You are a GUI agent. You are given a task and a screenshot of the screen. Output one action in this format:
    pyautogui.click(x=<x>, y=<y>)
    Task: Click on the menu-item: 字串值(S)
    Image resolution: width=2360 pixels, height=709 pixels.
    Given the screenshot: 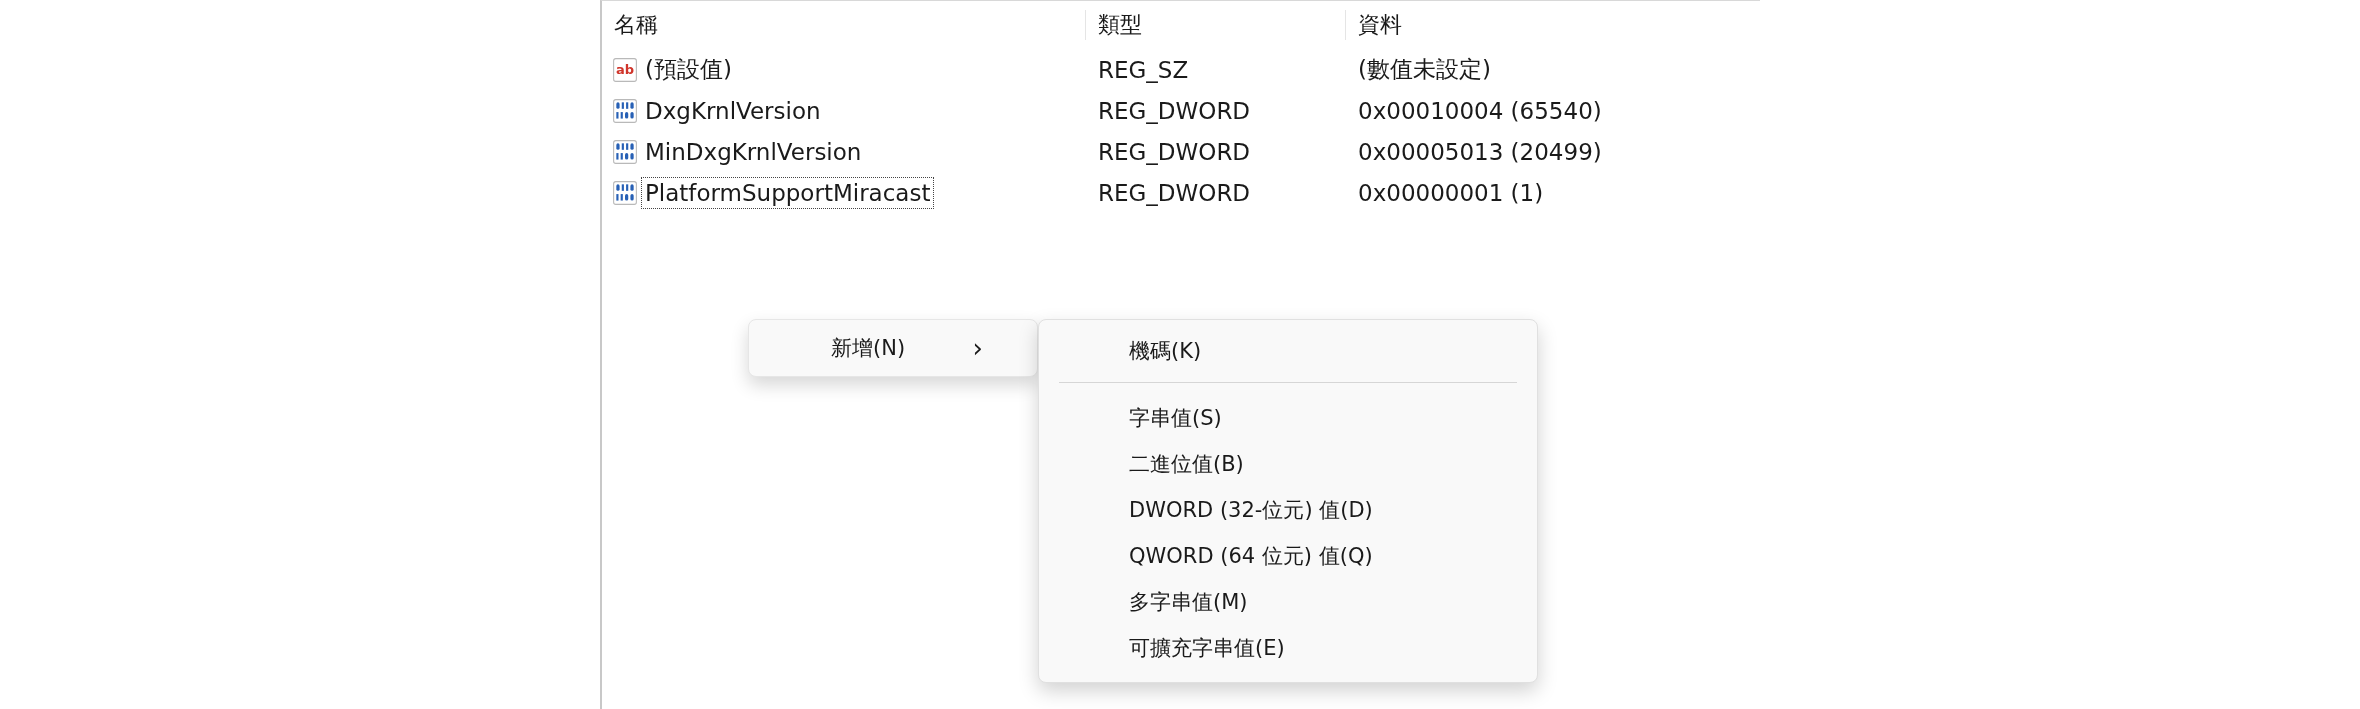 What is the action you would take?
    pyautogui.click(x=1288, y=418)
    